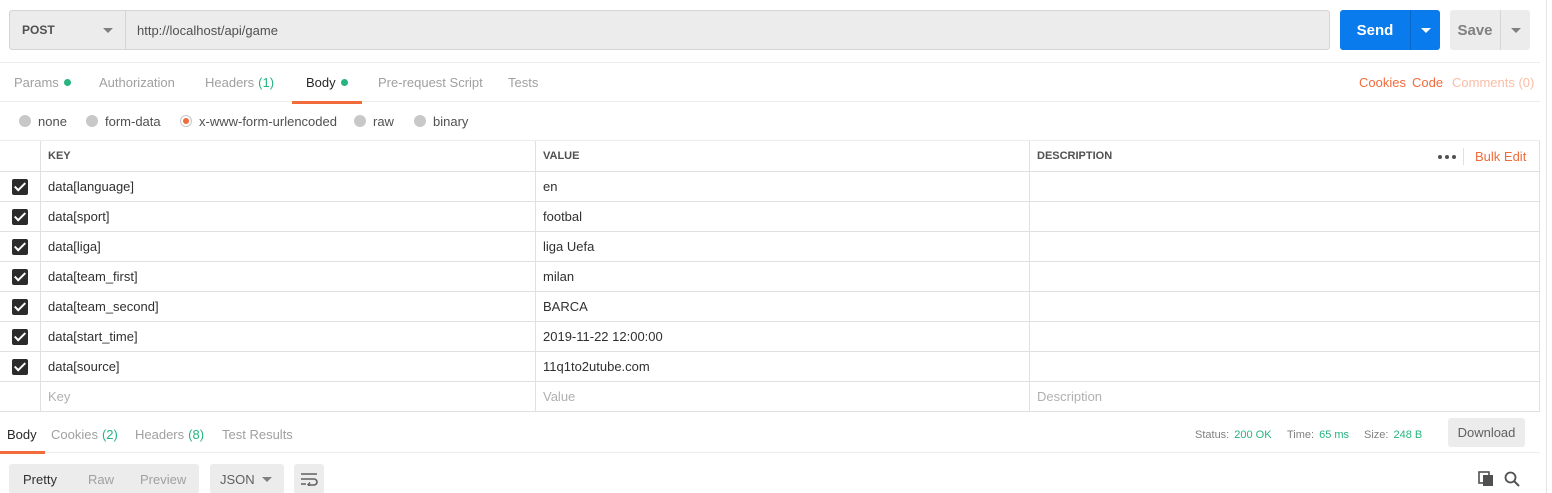 This screenshot has height=493, width=1552. Describe the element at coordinates (133, 121) in the screenshot. I see `radio-form-data-label: form-data` at that location.